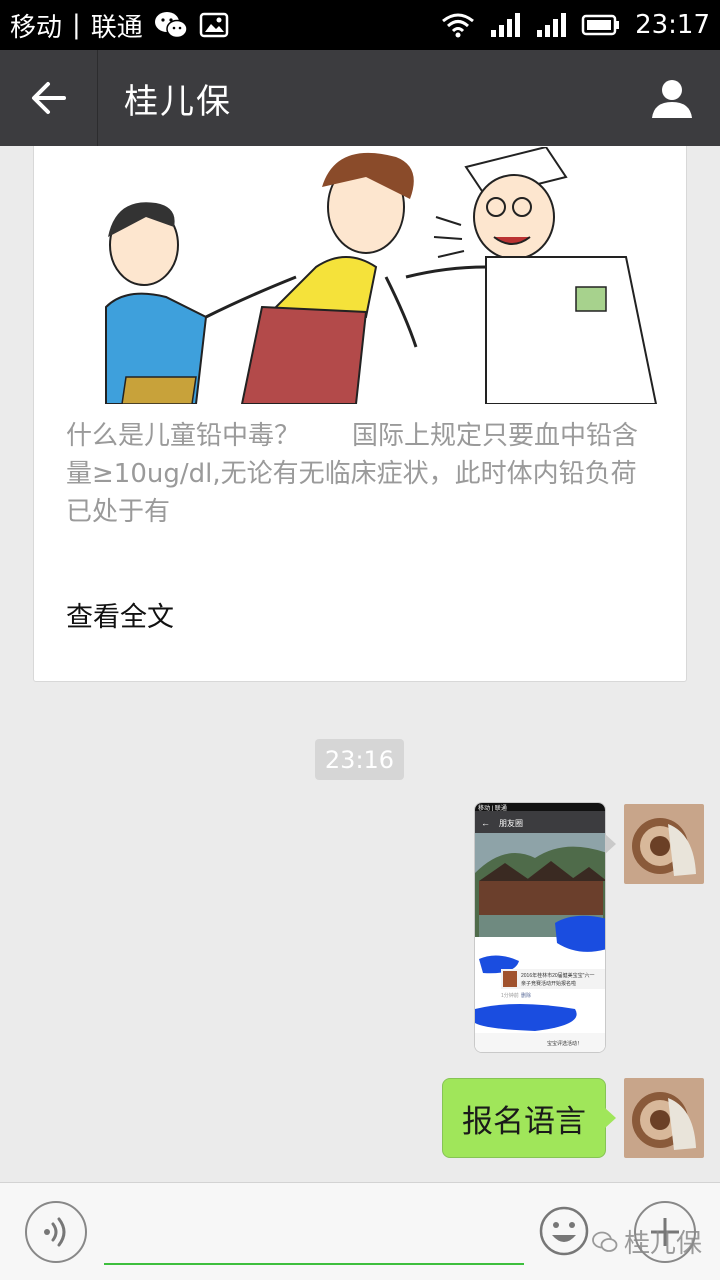  Describe the element at coordinates (458, 25) in the screenshot. I see `wifi-icon` at that location.